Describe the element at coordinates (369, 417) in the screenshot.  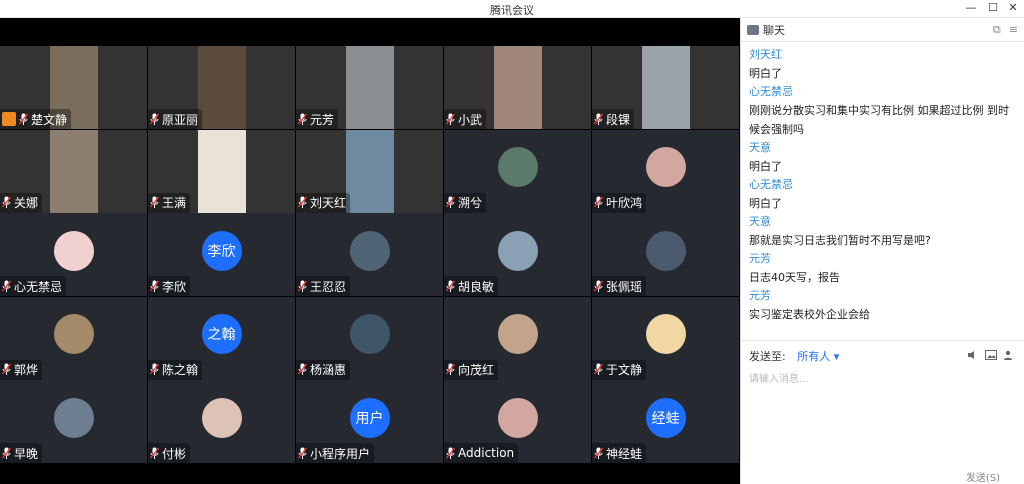
I see `avatar: 用户` at that location.